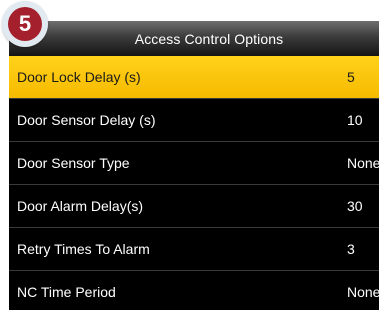 This screenshot has height=311, width=379. What do you see at coordinates (194, 120) in the screenshot?
I see `option-door-sensor-delay: Door Sensor Delay (s) 10` at bounding box center [194, 120].